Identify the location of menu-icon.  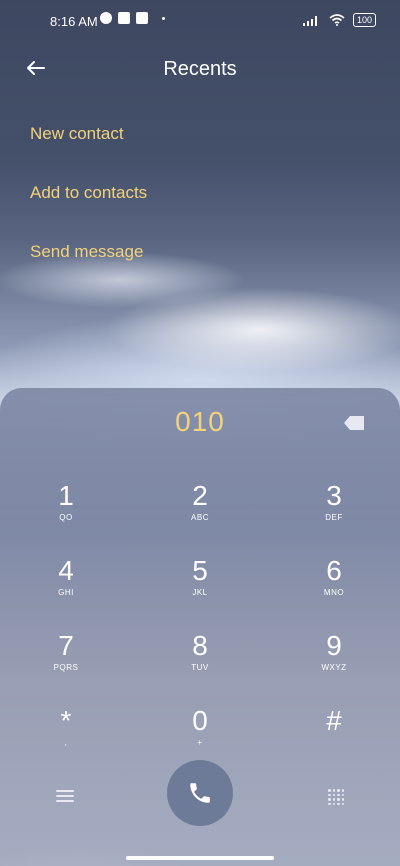
(65, 796).